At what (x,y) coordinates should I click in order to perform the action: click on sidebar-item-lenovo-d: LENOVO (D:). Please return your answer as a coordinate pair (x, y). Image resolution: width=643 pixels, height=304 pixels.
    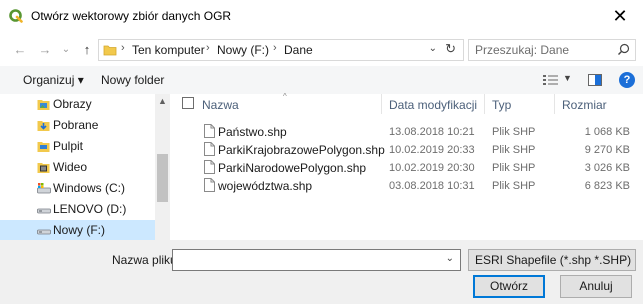
    Looking at the image, I should click on (77, 209).